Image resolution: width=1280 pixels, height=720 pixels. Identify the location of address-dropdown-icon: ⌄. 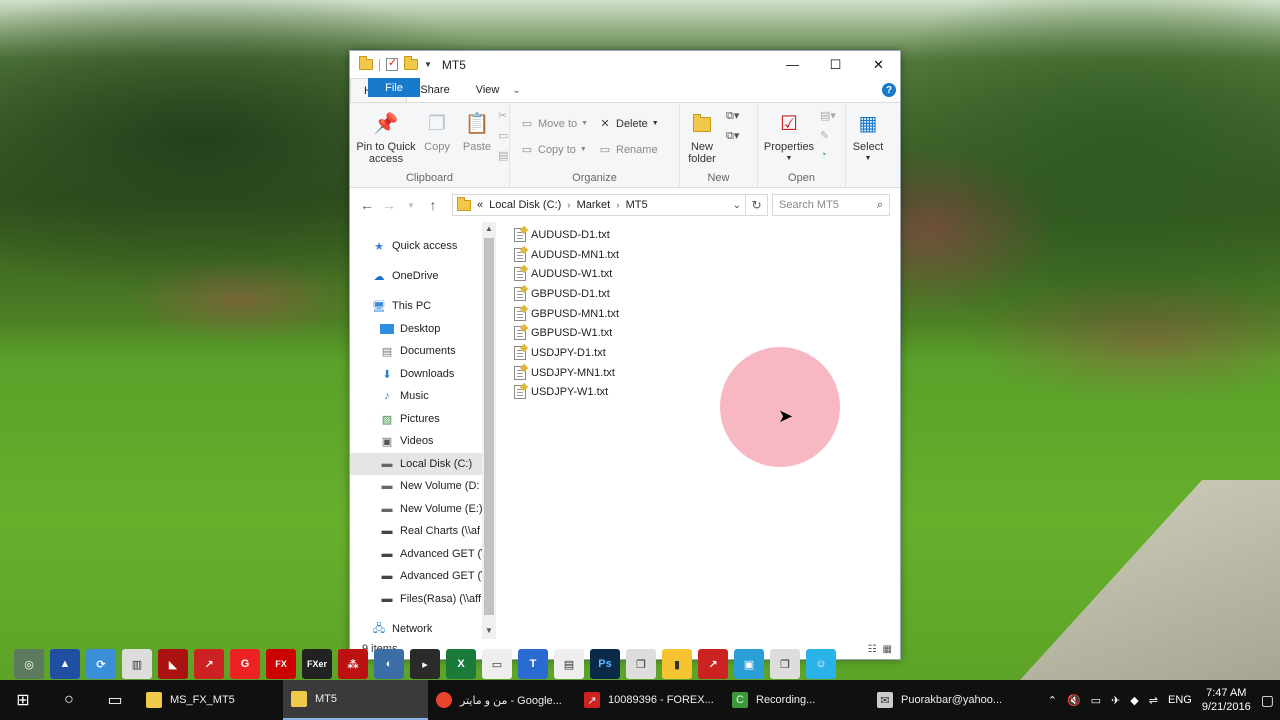
(737, 205).